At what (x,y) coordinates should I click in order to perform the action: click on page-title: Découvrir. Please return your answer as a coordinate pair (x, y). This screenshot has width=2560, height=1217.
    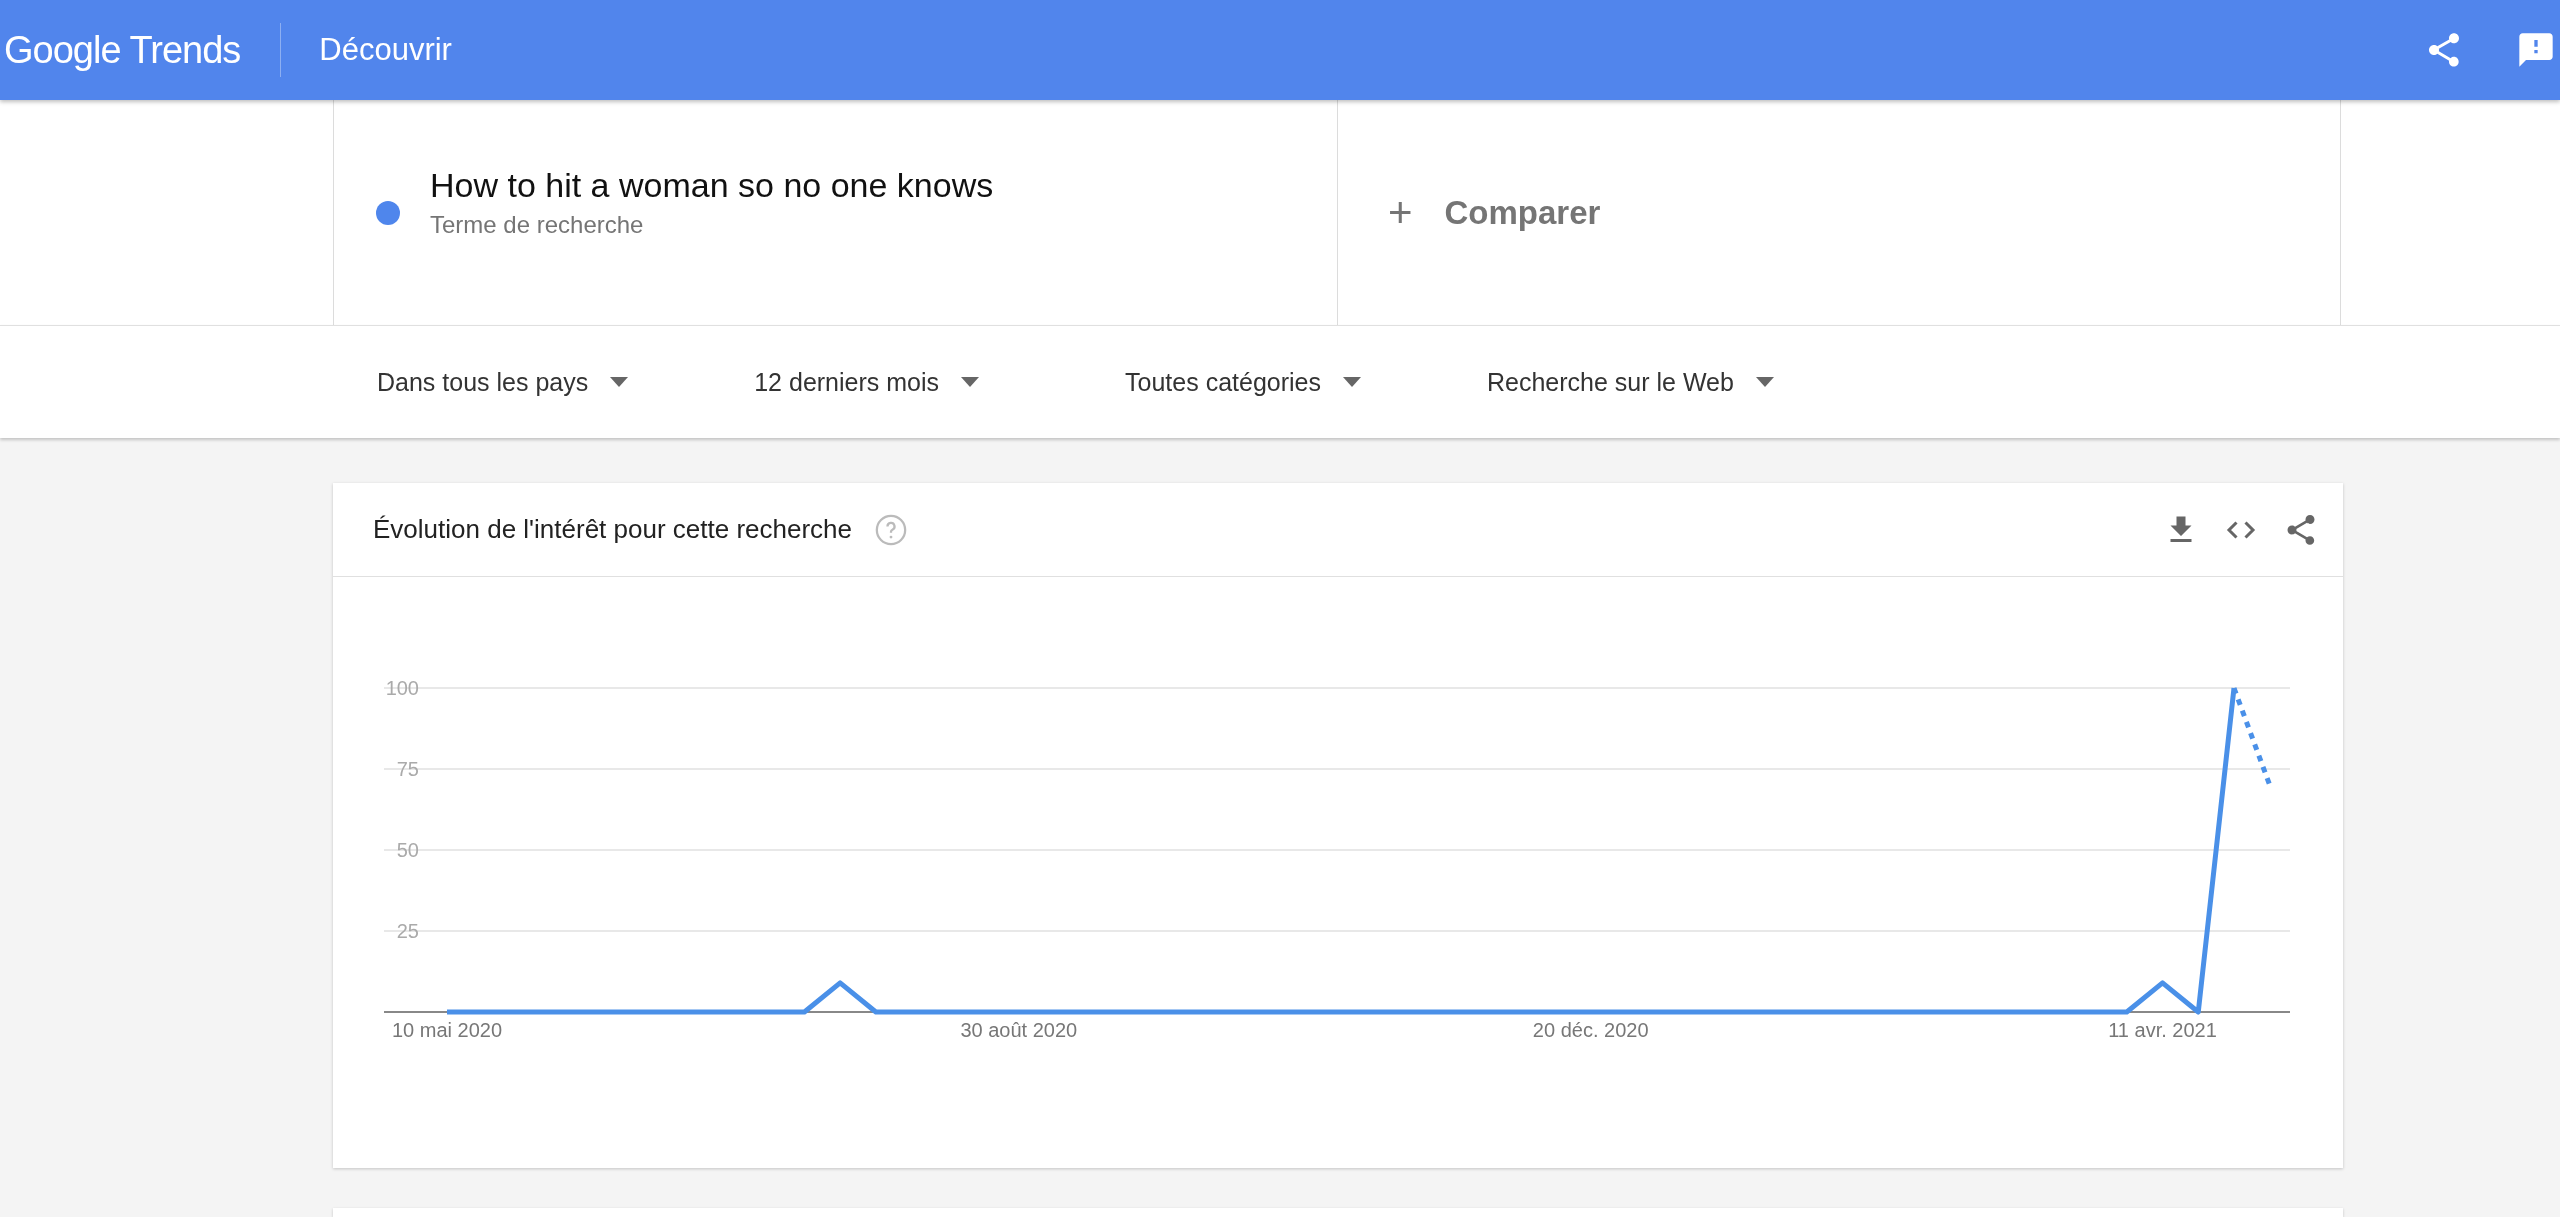
    Looking at the image, I should click on (385, 50).